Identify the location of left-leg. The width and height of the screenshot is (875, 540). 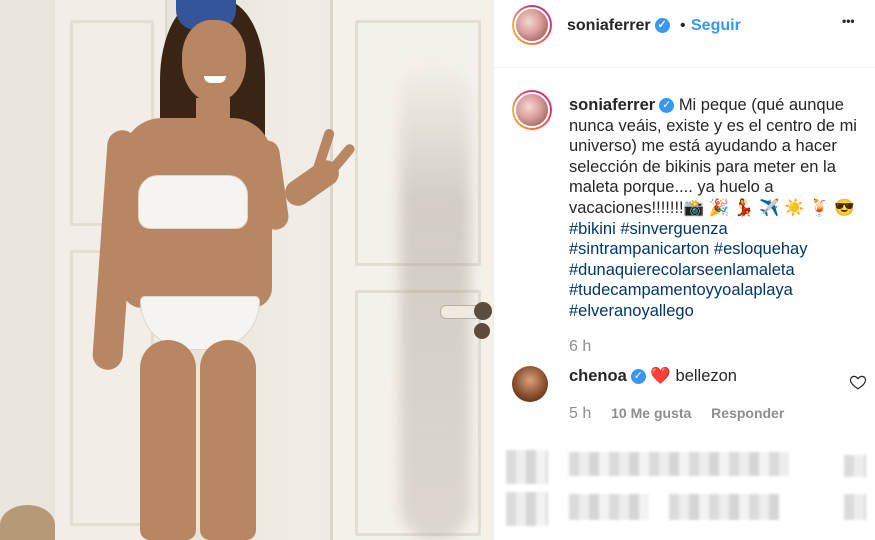
(168, 440).